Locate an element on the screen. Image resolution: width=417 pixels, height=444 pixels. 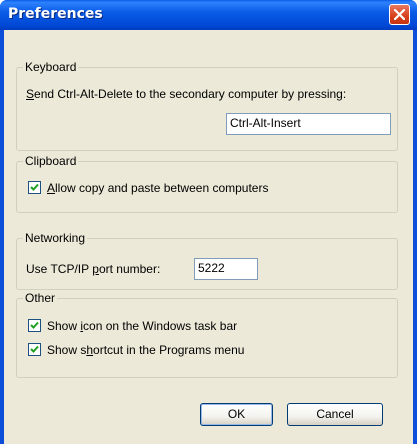
other-group-label: Other is located at coordinates (40, 298).